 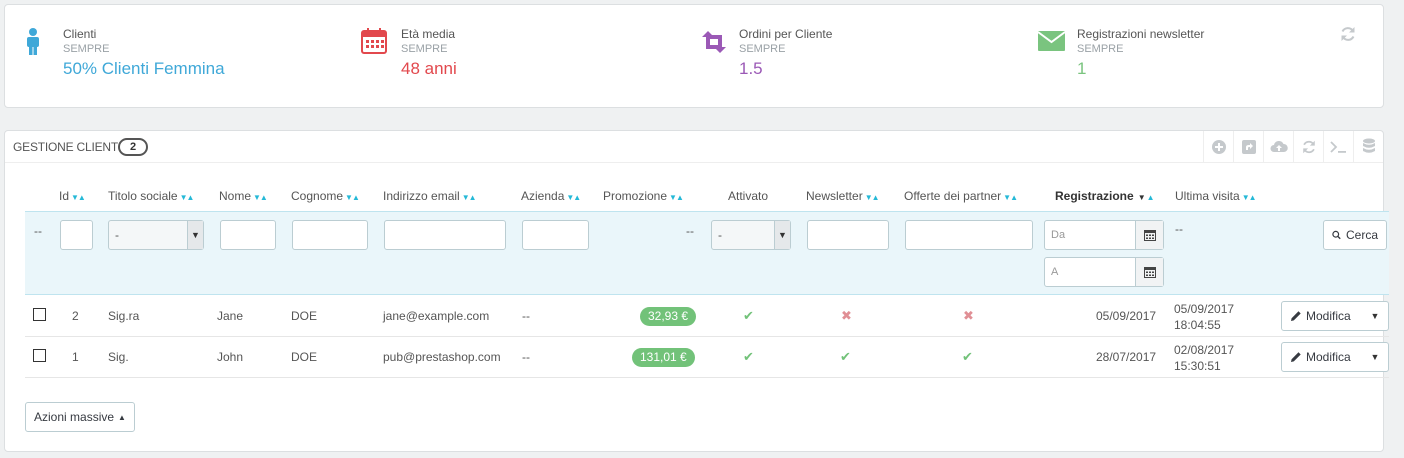 I want to click on add-icon, so click(x=1218, y=147).